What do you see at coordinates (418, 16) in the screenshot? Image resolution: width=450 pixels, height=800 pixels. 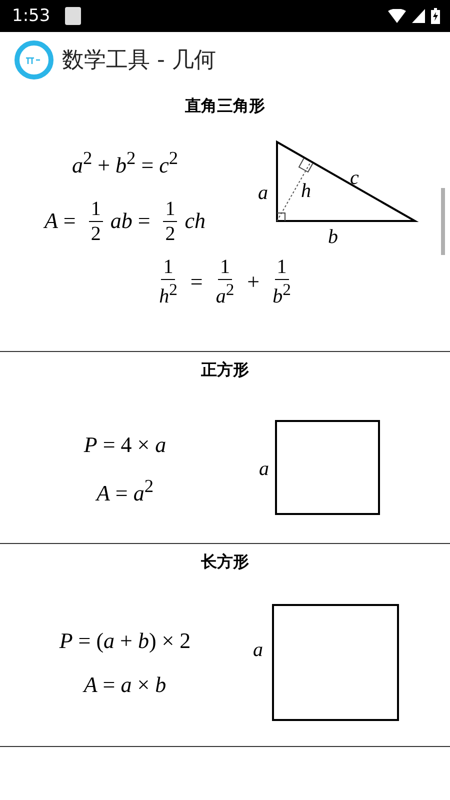 I see `signal-icon` at bounding box center [418, 16].